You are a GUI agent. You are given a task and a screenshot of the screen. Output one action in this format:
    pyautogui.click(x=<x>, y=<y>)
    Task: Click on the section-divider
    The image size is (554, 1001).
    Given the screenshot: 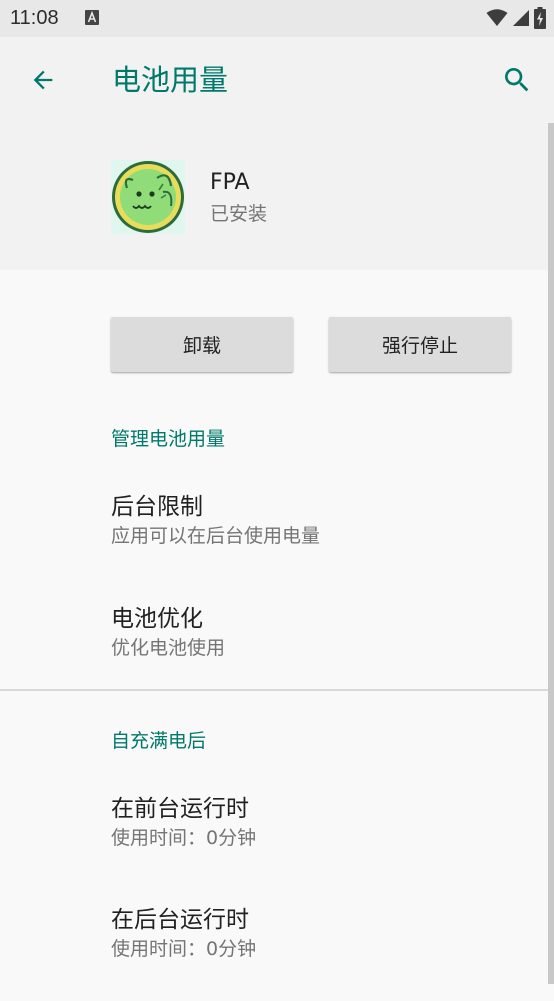 What is the action you would take?
    pyautogui.click(x=274, y=690)
    